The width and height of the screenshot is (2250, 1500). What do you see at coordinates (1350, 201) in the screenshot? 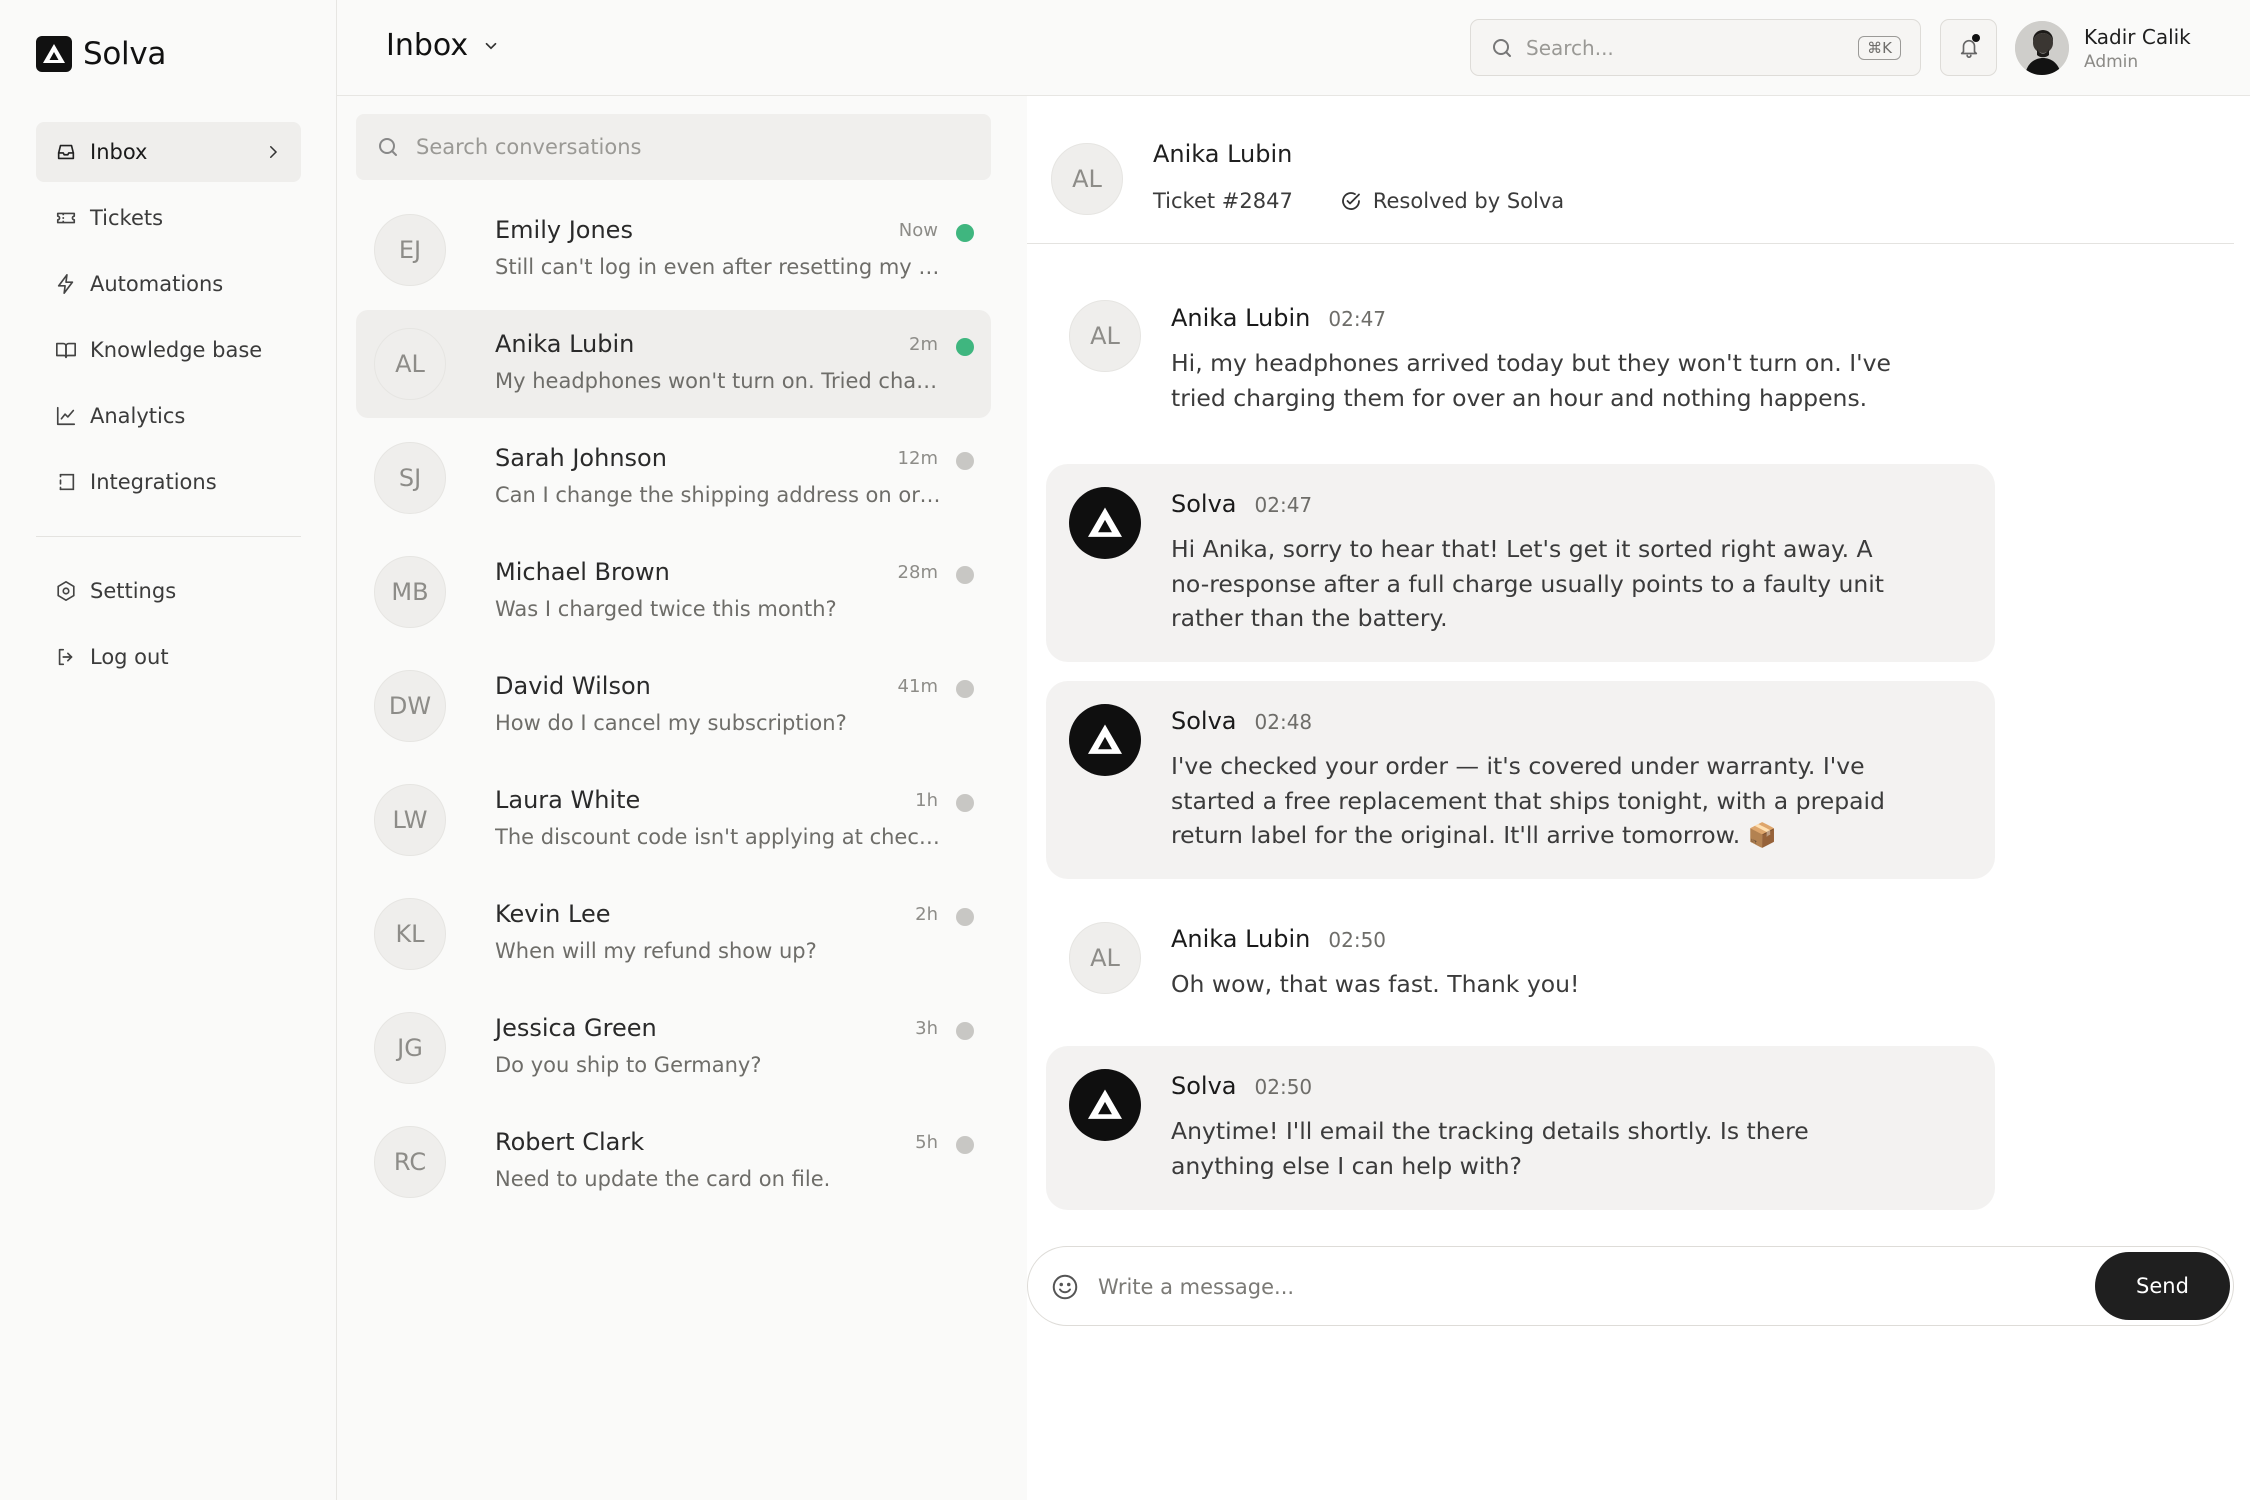
I see `check-circle-icon` at bounding box center [1350, 201].